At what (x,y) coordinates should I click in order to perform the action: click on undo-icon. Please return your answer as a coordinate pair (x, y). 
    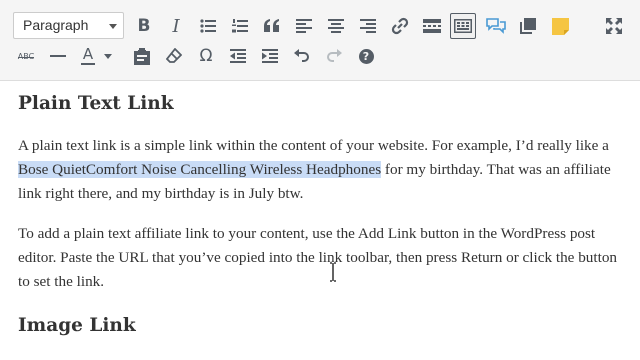
    Looking at the image, I should click on (301, 55).